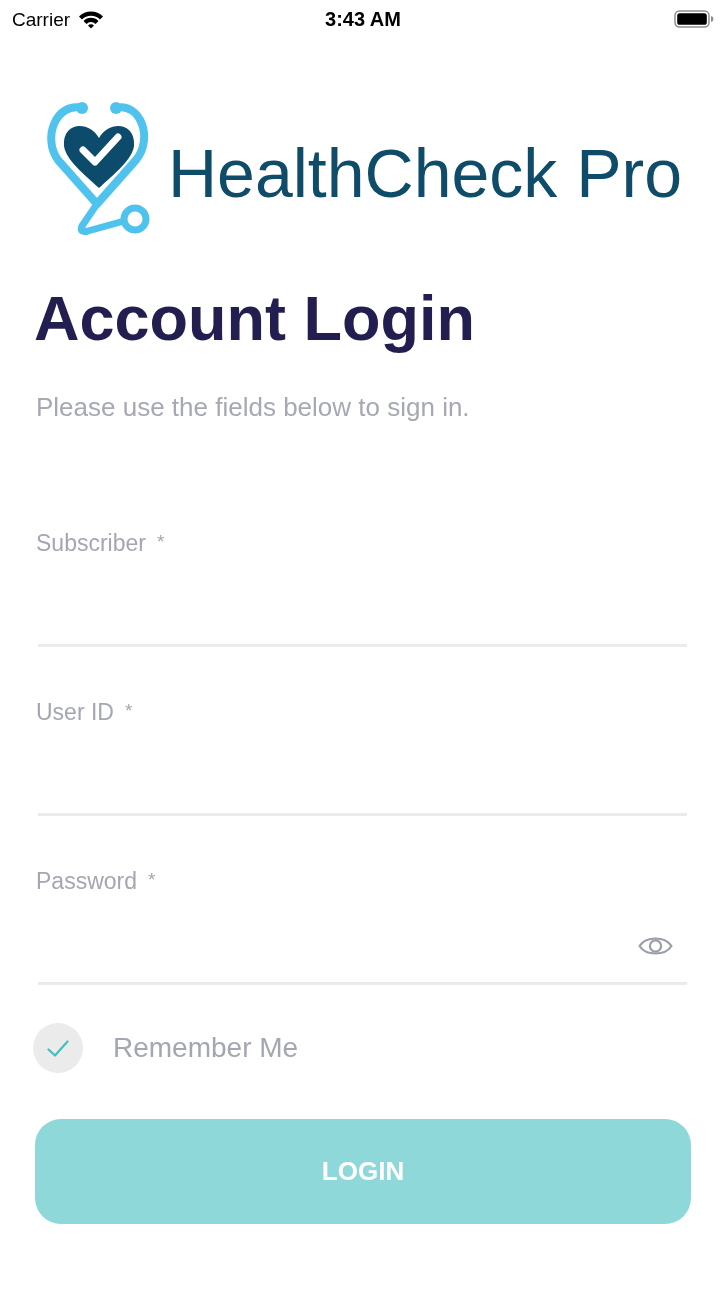 The image size is (726, 1290). I want to click on battery-icon, so click(694, 19).